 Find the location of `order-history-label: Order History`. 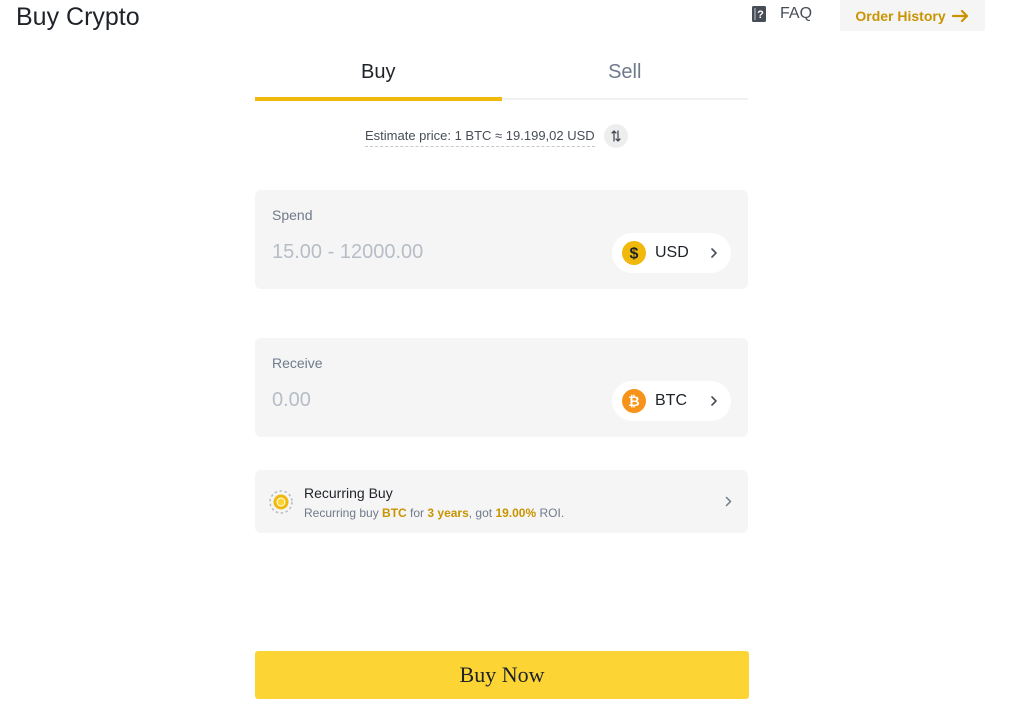

order-history-label: Order History is located at coordinates (900, 15).